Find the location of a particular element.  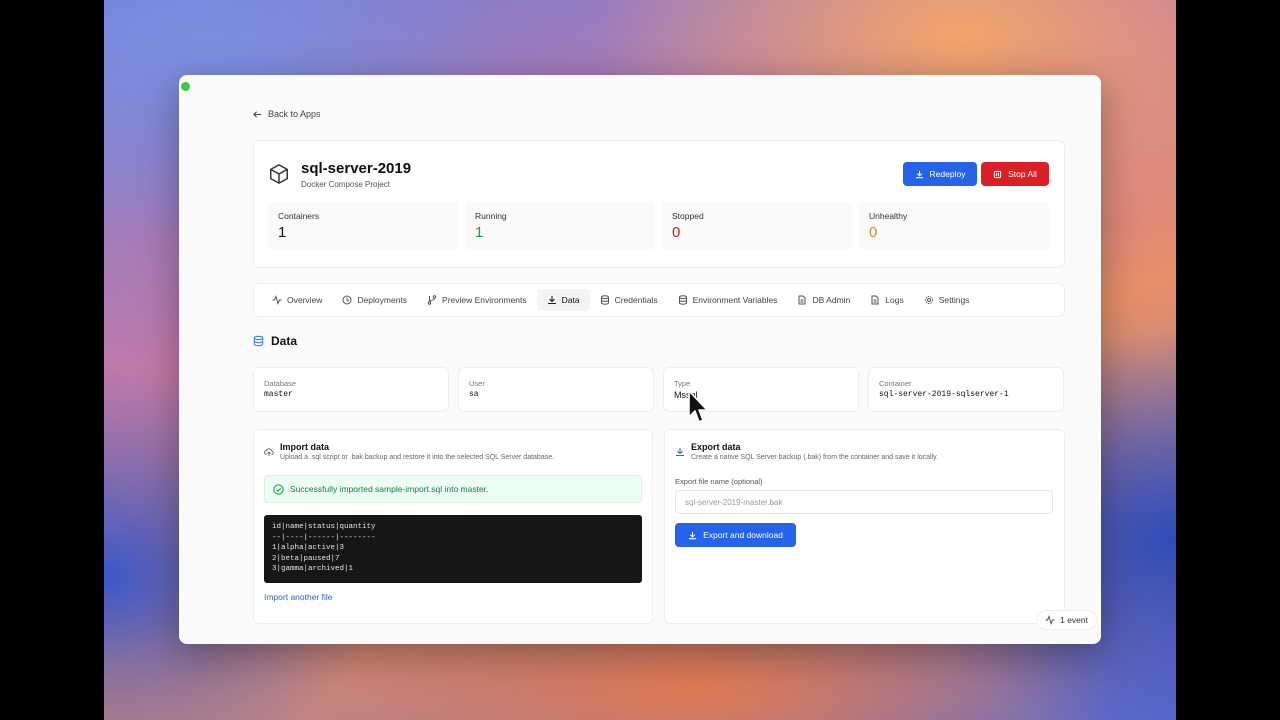

export-title: Export data is located at coordinates (716, 447).